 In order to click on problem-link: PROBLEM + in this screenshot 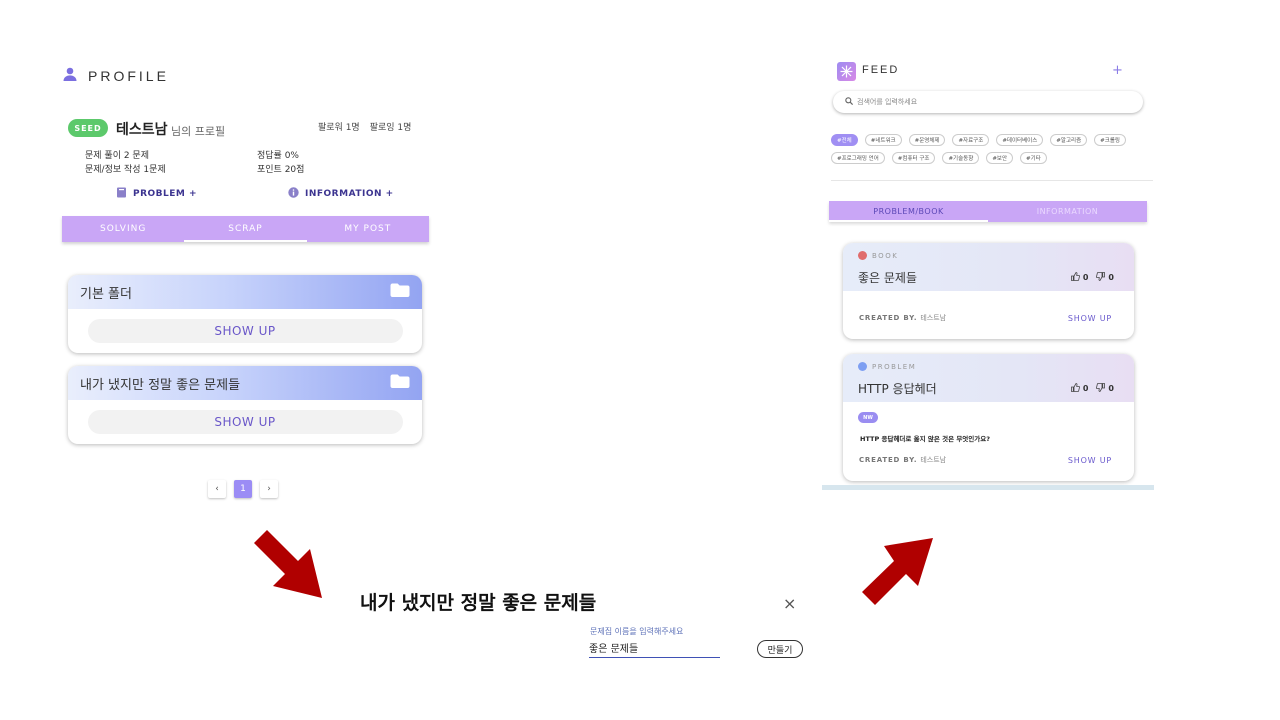, I will do `click(156, 194)`.